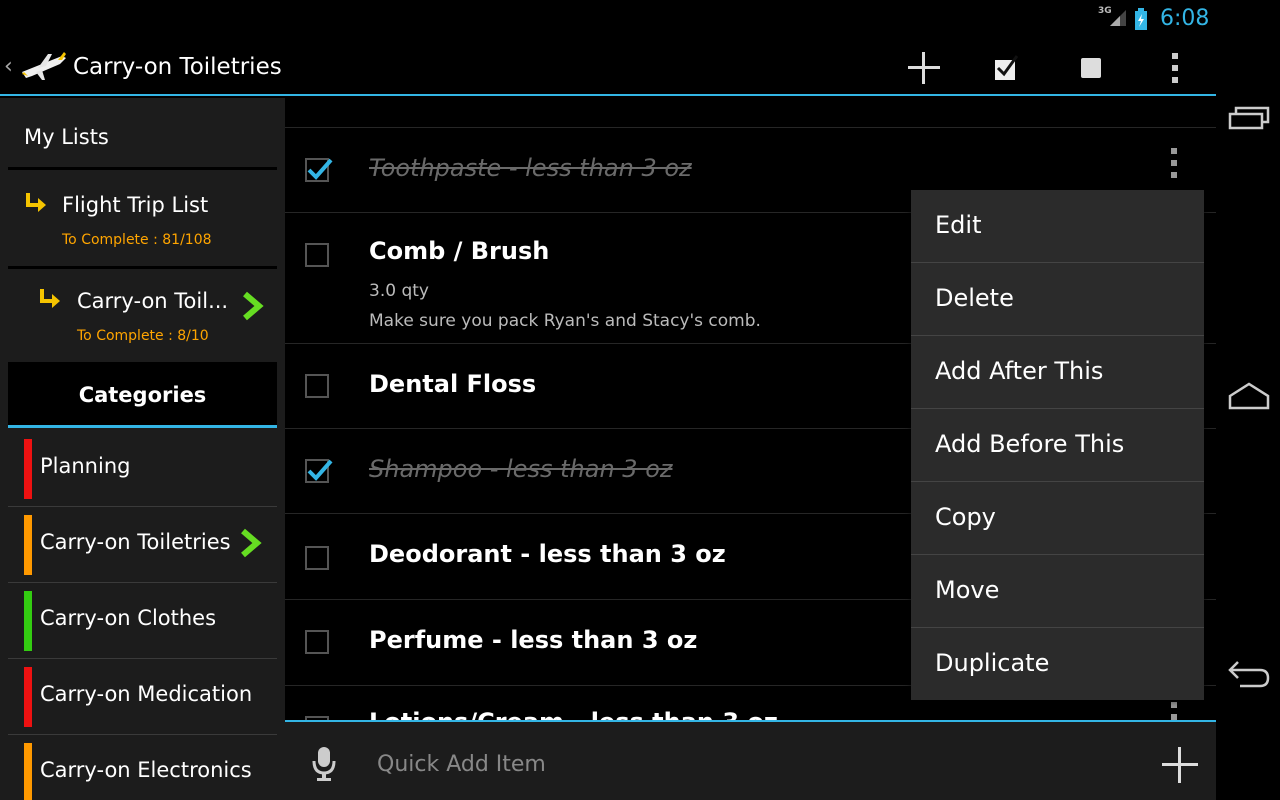  I want to click on menu-item-label: Delete, so click(974, 298).